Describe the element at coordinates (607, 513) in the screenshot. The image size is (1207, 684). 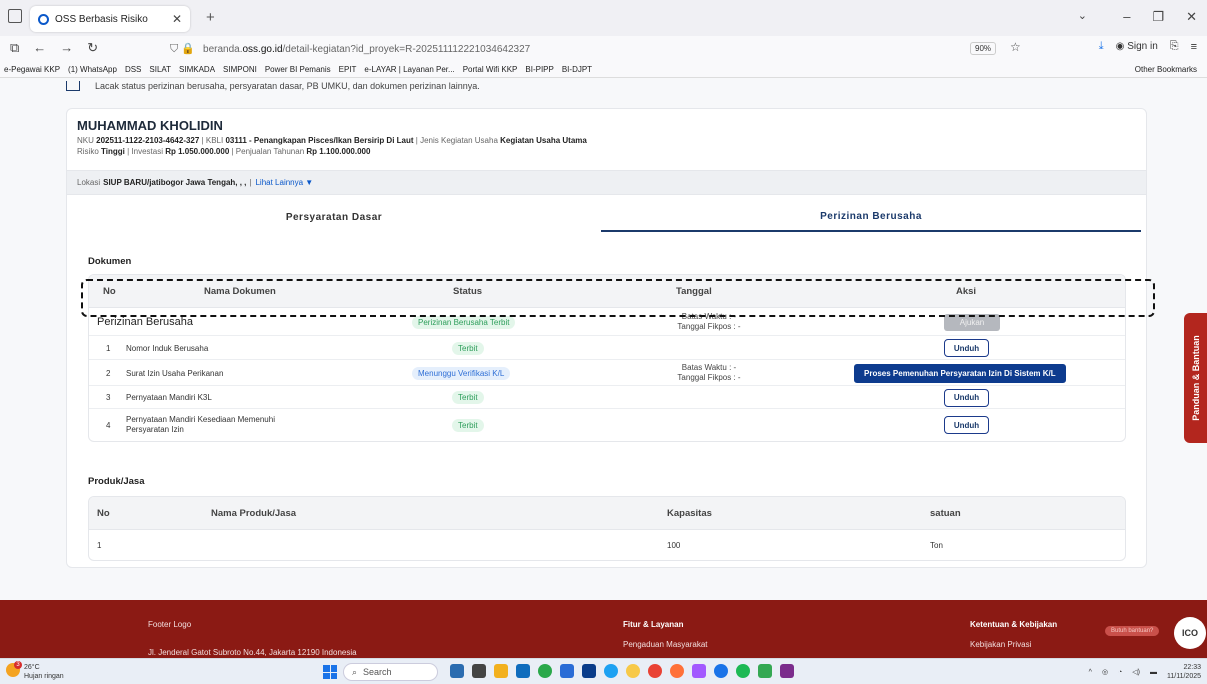
I see `table-header: No Nama Produk/Jasa Kapasitas satuan` at that location.